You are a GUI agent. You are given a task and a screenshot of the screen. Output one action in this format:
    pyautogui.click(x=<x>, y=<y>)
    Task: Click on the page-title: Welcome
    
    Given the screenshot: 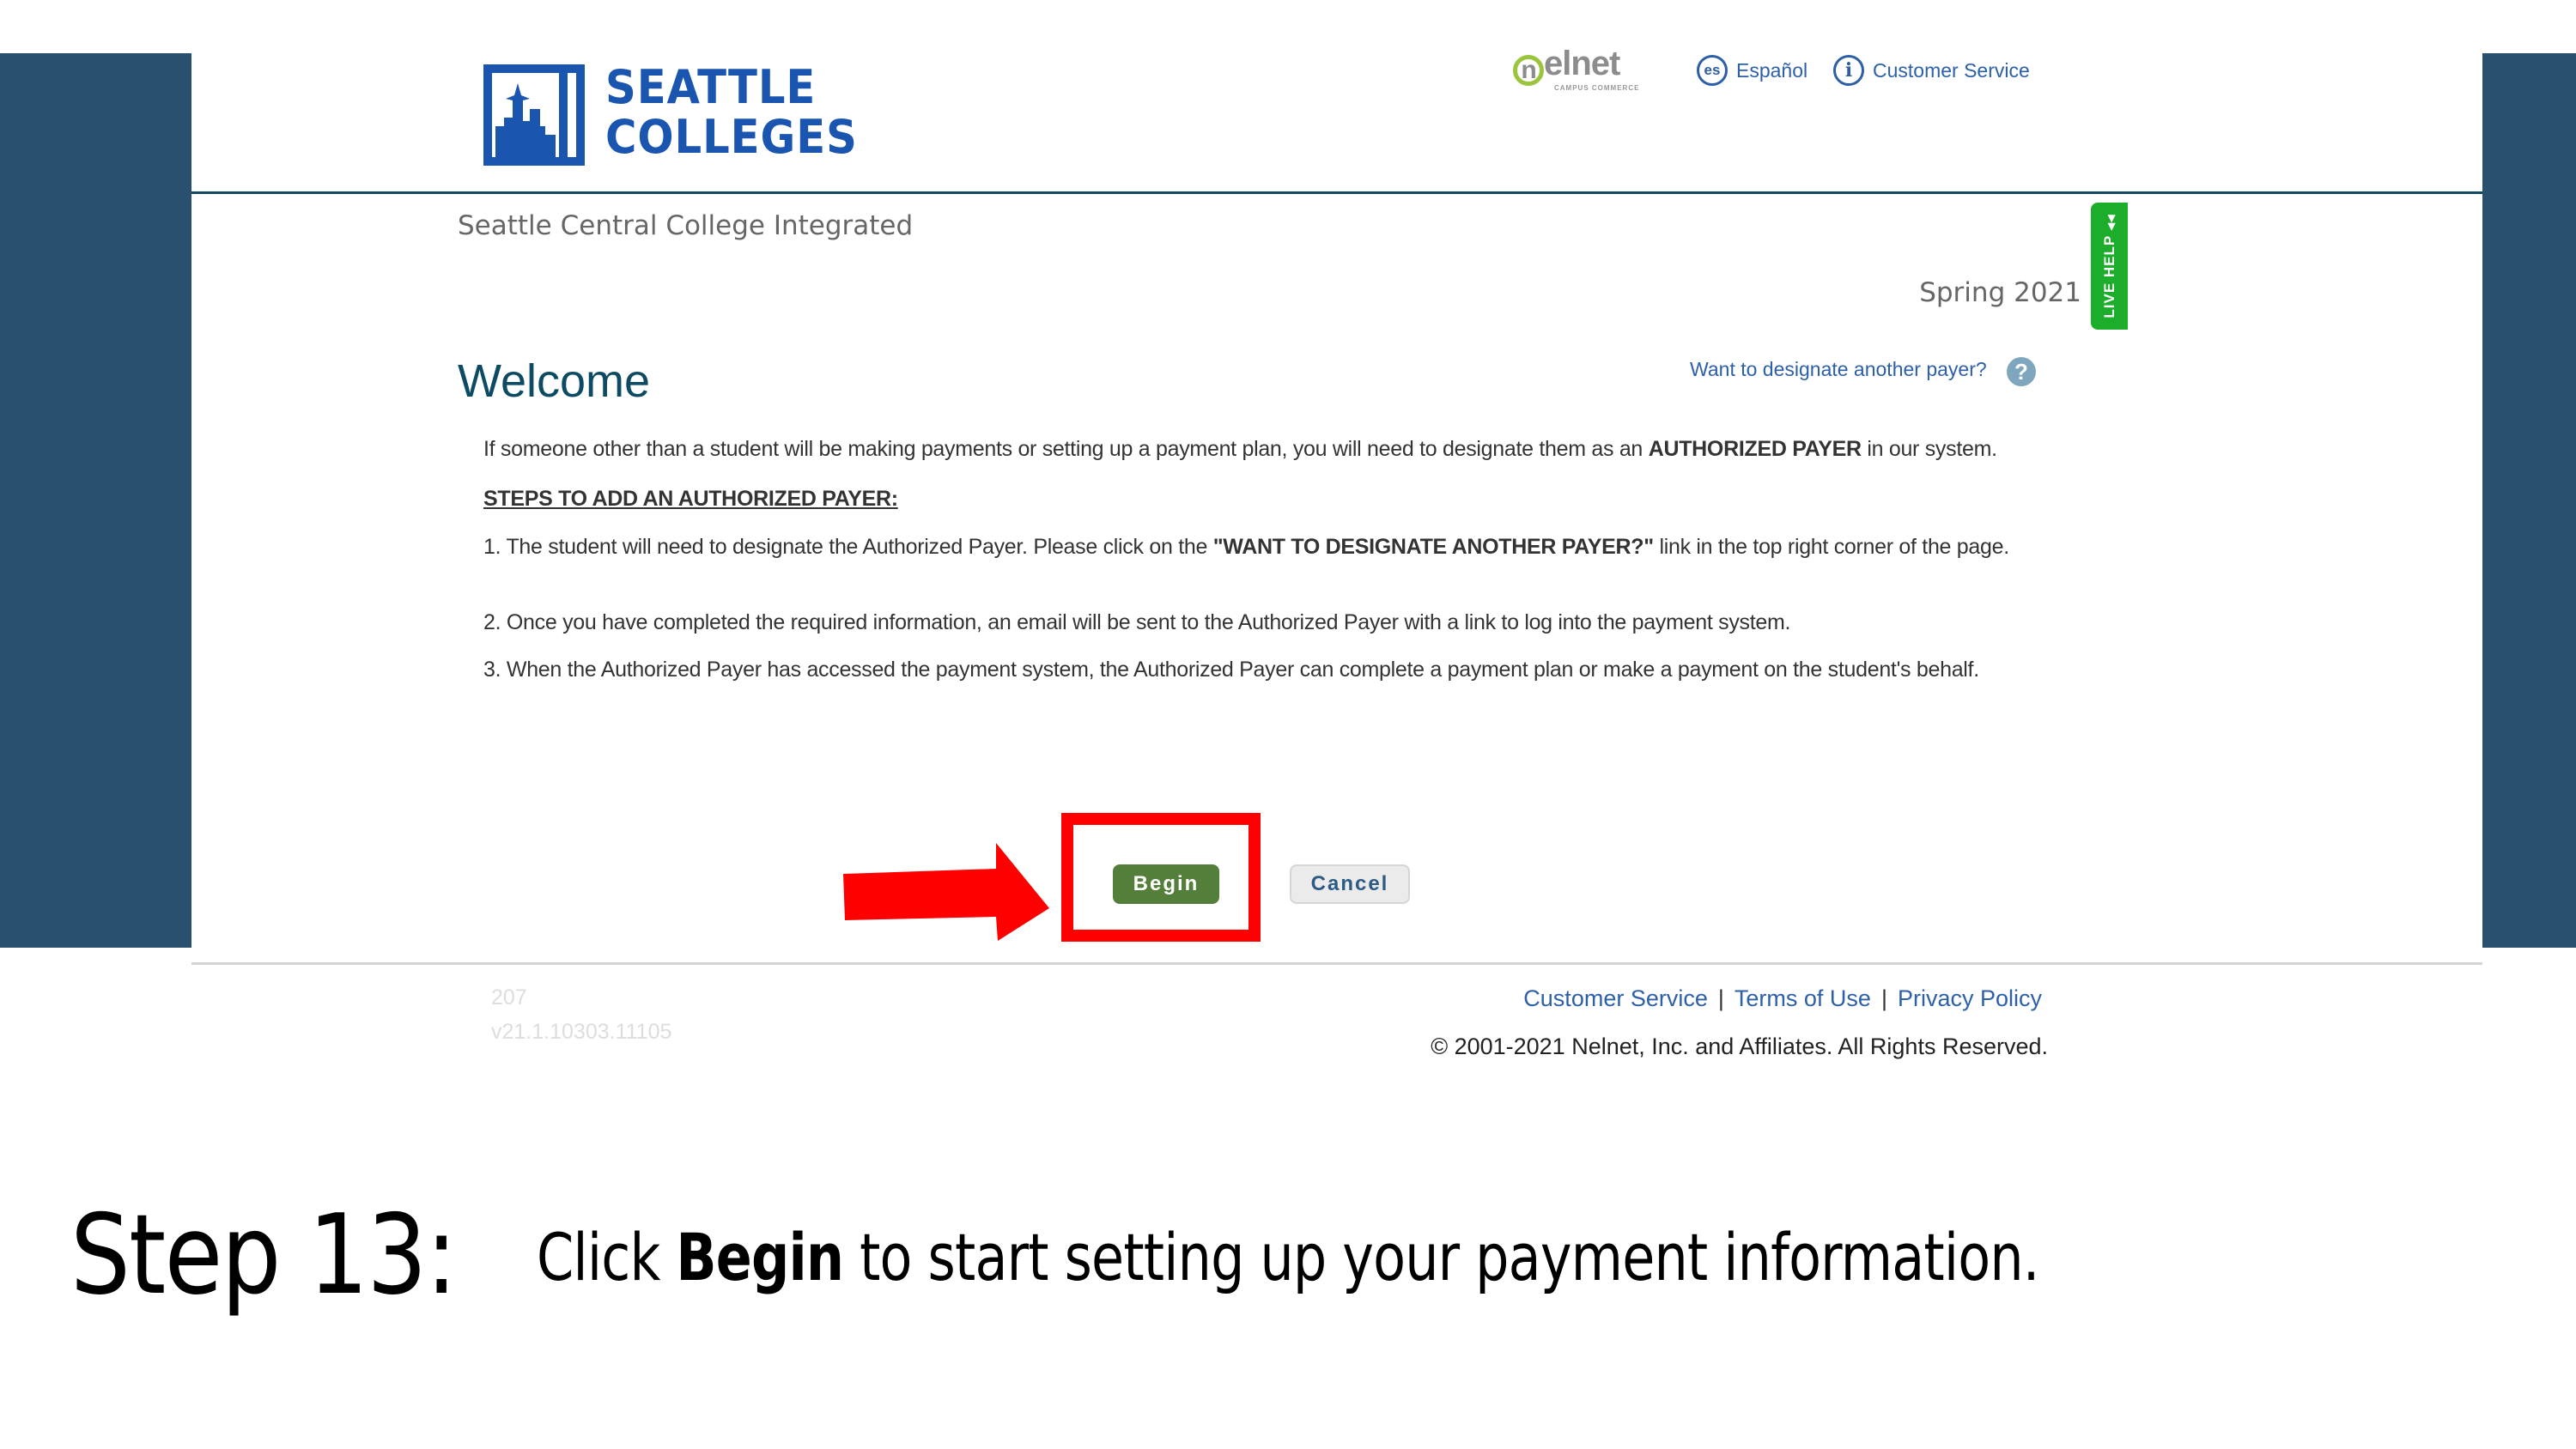 What is the action you would take?
    pyautogui.click(x=554, y=381)
    